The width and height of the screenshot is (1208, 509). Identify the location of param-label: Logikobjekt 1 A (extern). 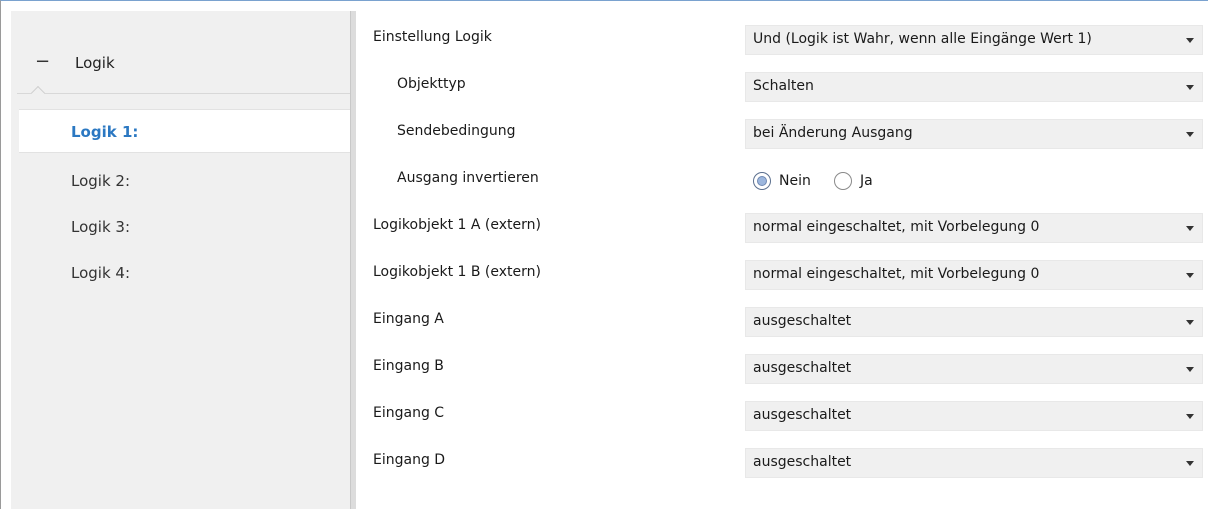
(457, 225).